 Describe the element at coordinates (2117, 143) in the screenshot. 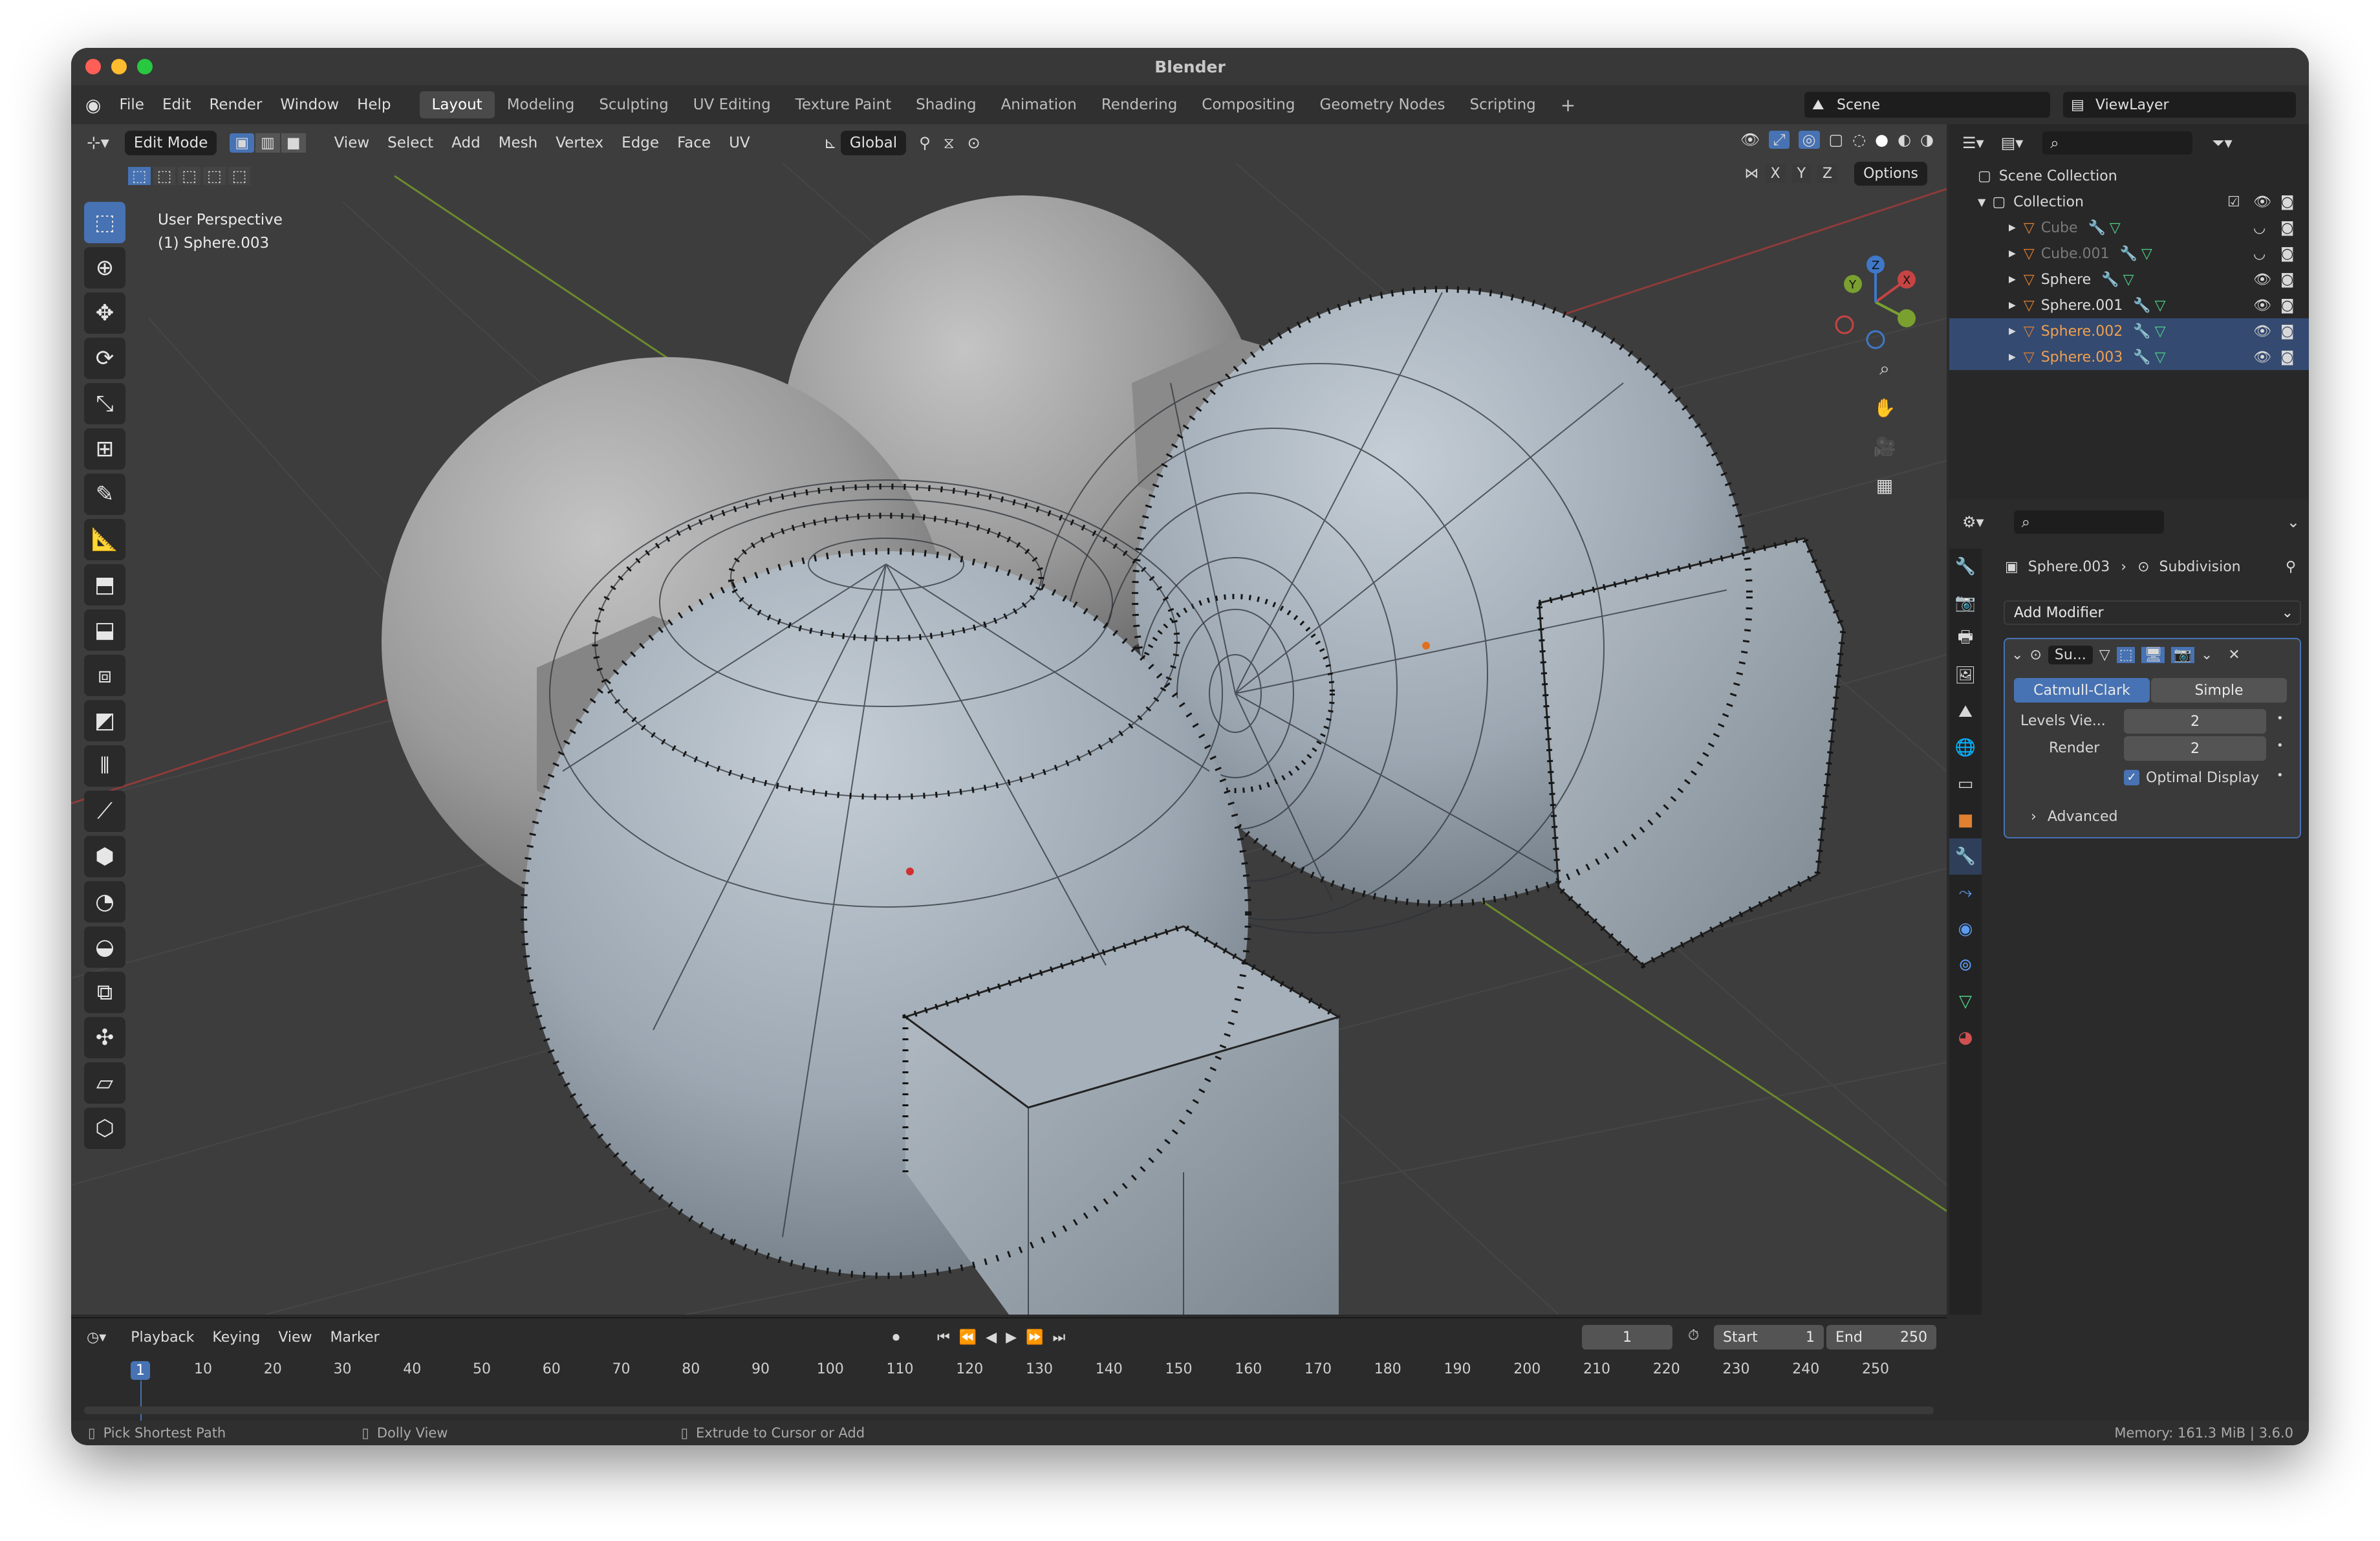

I see `outliner-search-field: ⌕` at that location.